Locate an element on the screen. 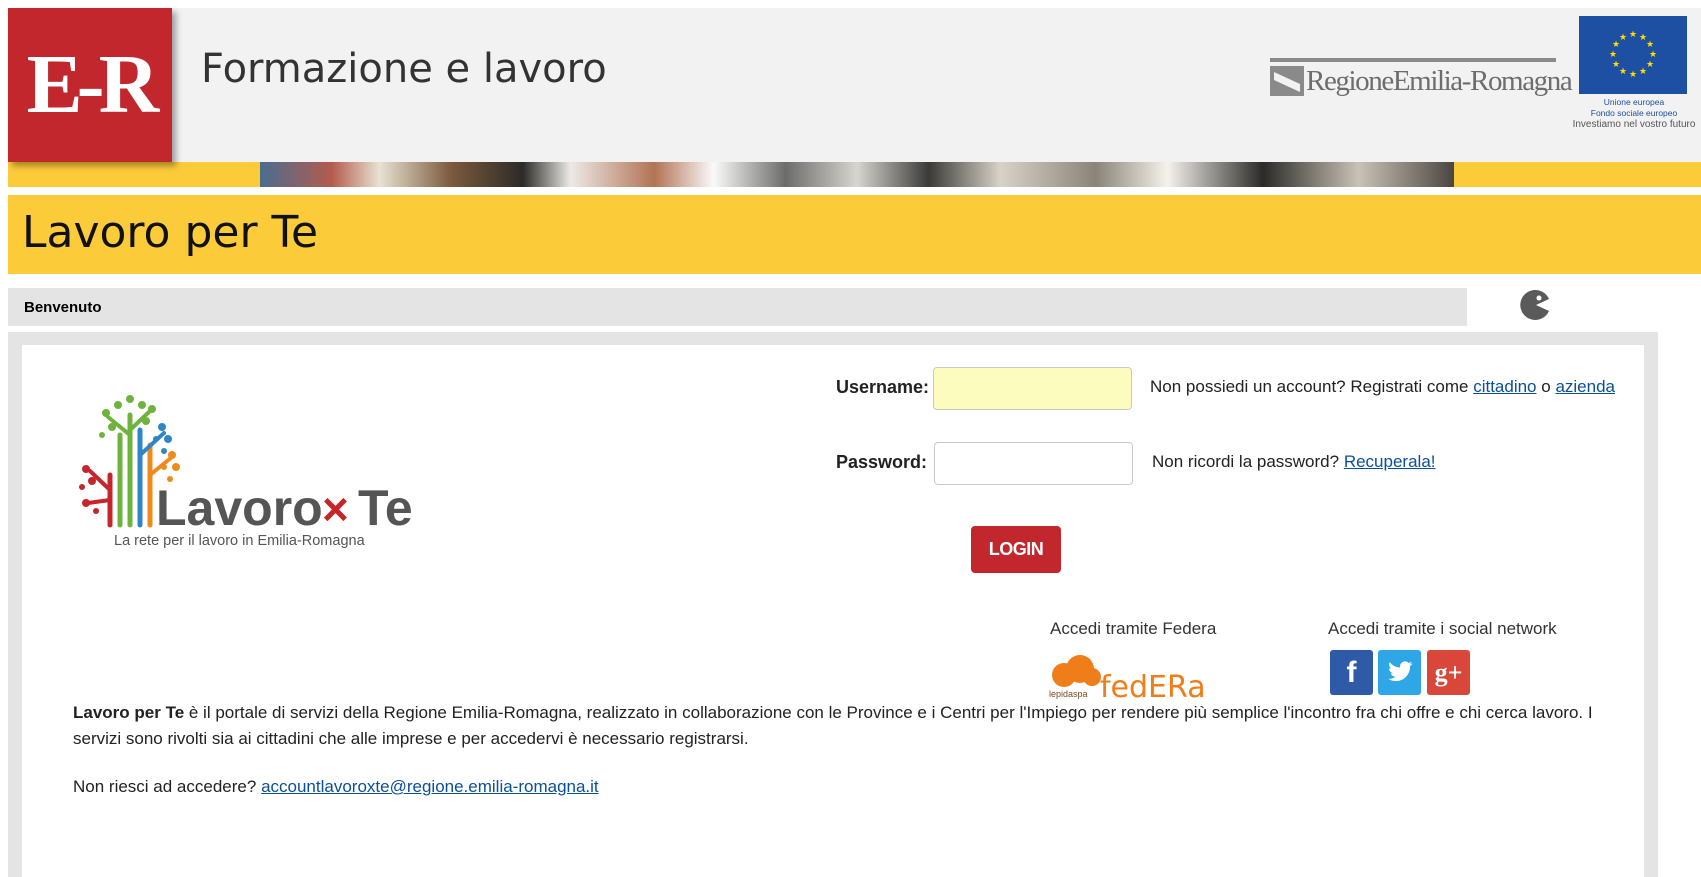 The height and width of the screenshot is (877, 1701). federa-logo: lepidaspa fedERa is located at coordinates (1128, 674).